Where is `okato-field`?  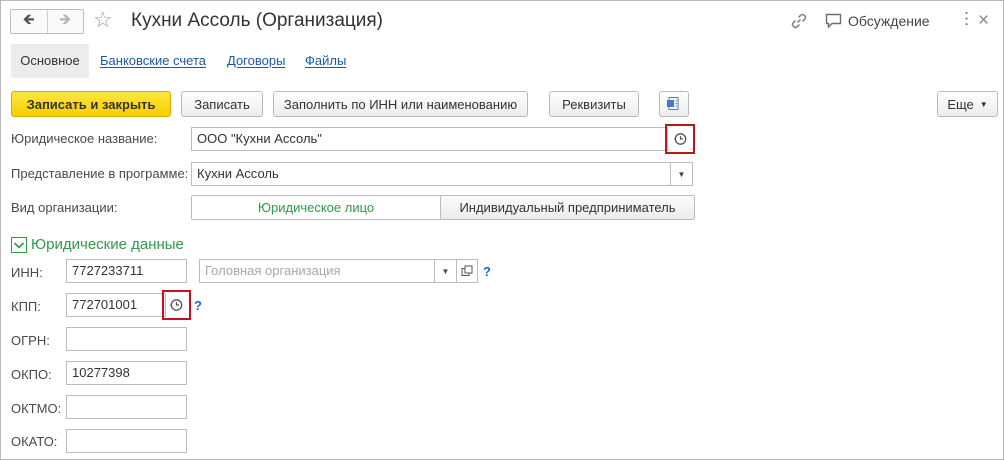 okato-field is located at coordinates (126, 441).